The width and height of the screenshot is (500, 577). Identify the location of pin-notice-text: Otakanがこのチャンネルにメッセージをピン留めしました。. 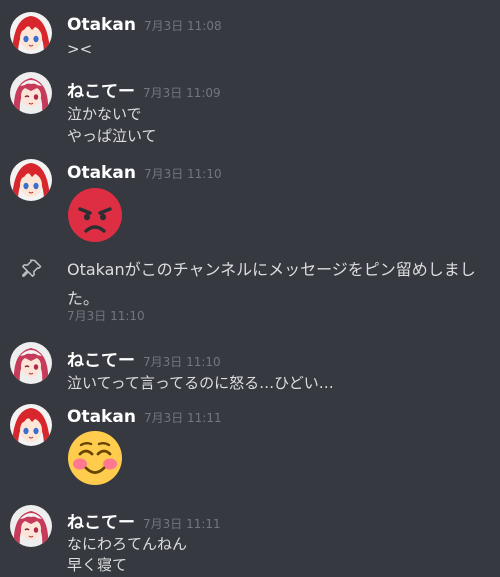
(282, 284).